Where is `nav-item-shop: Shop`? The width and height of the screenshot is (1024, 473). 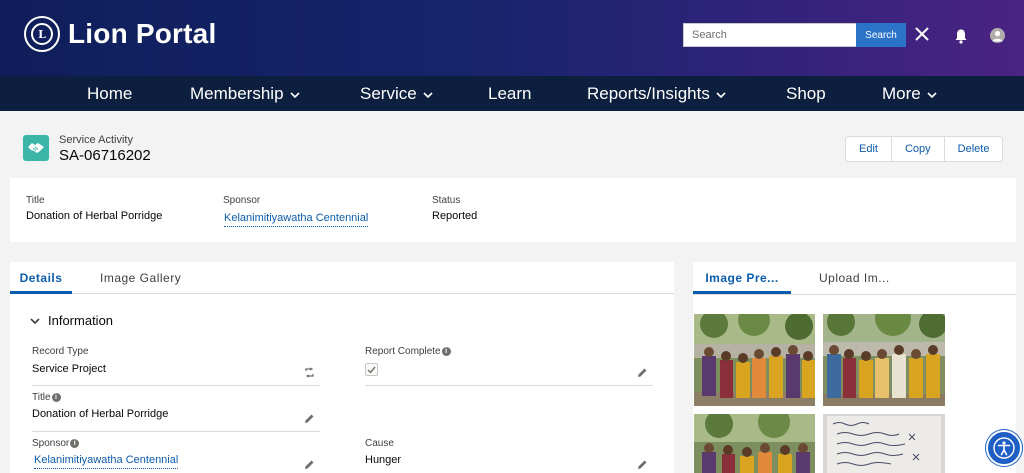
nav-item-shop: Shop is located at coordinates (806, 93).